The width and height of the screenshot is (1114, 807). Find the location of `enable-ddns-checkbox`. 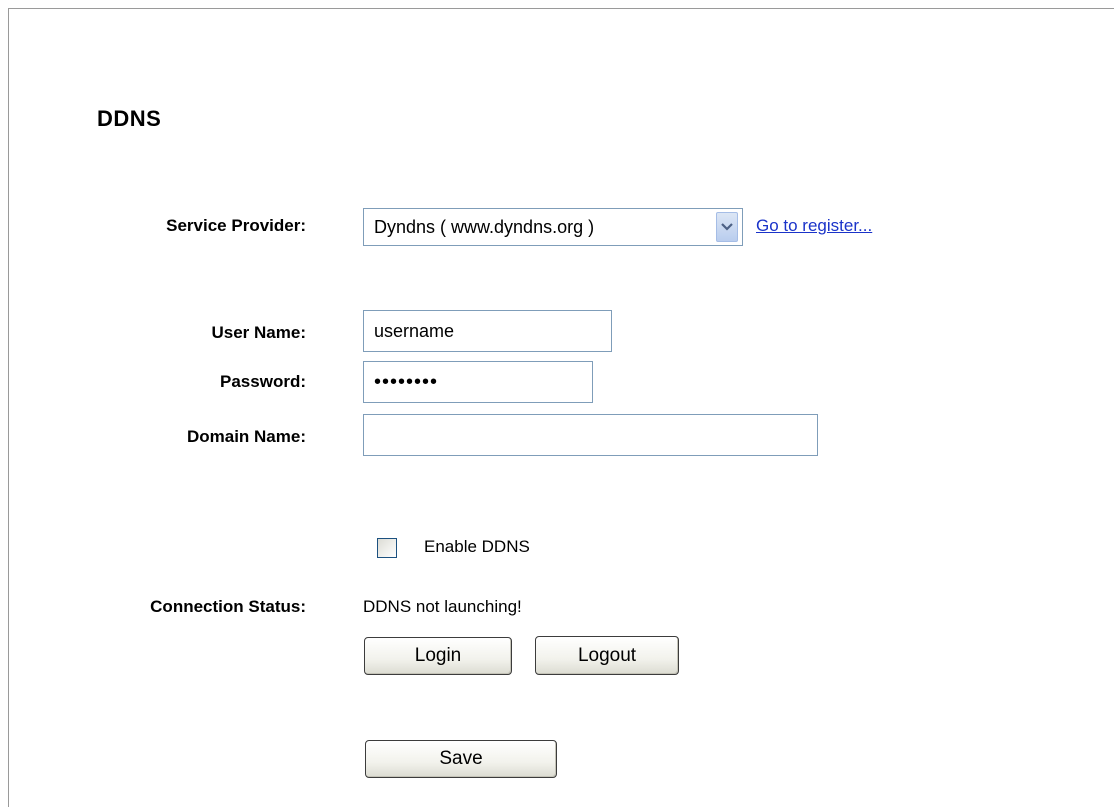

enable-ddns-checkbox is located at coordinates (387, 548).